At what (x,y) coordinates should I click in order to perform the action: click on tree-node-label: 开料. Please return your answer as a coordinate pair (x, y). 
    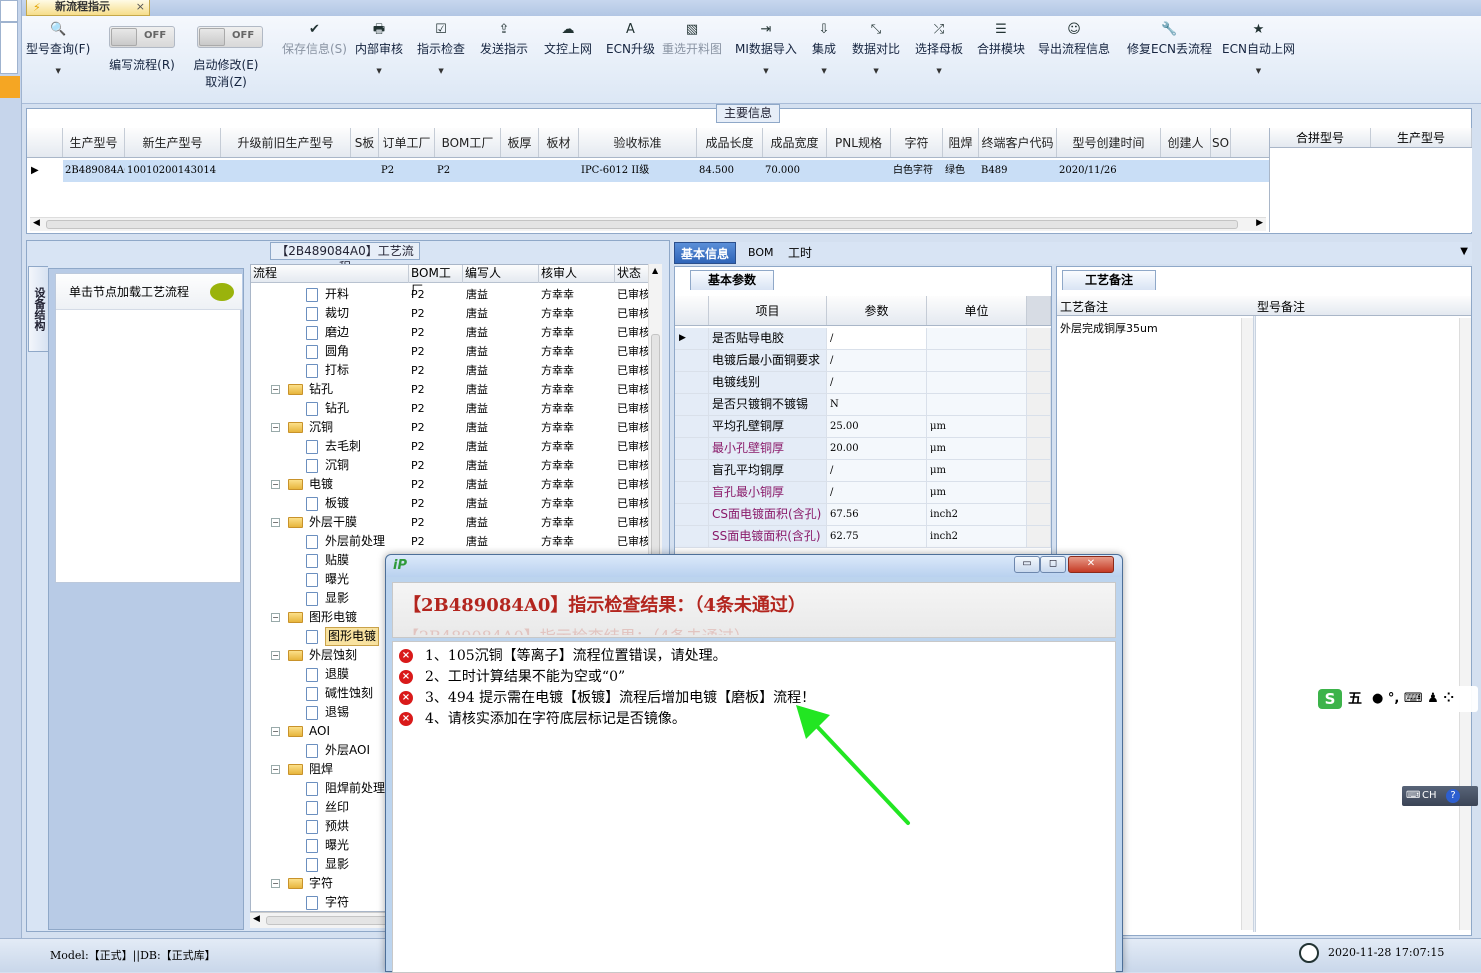
    Looking at the image, I should click on (337, 294).